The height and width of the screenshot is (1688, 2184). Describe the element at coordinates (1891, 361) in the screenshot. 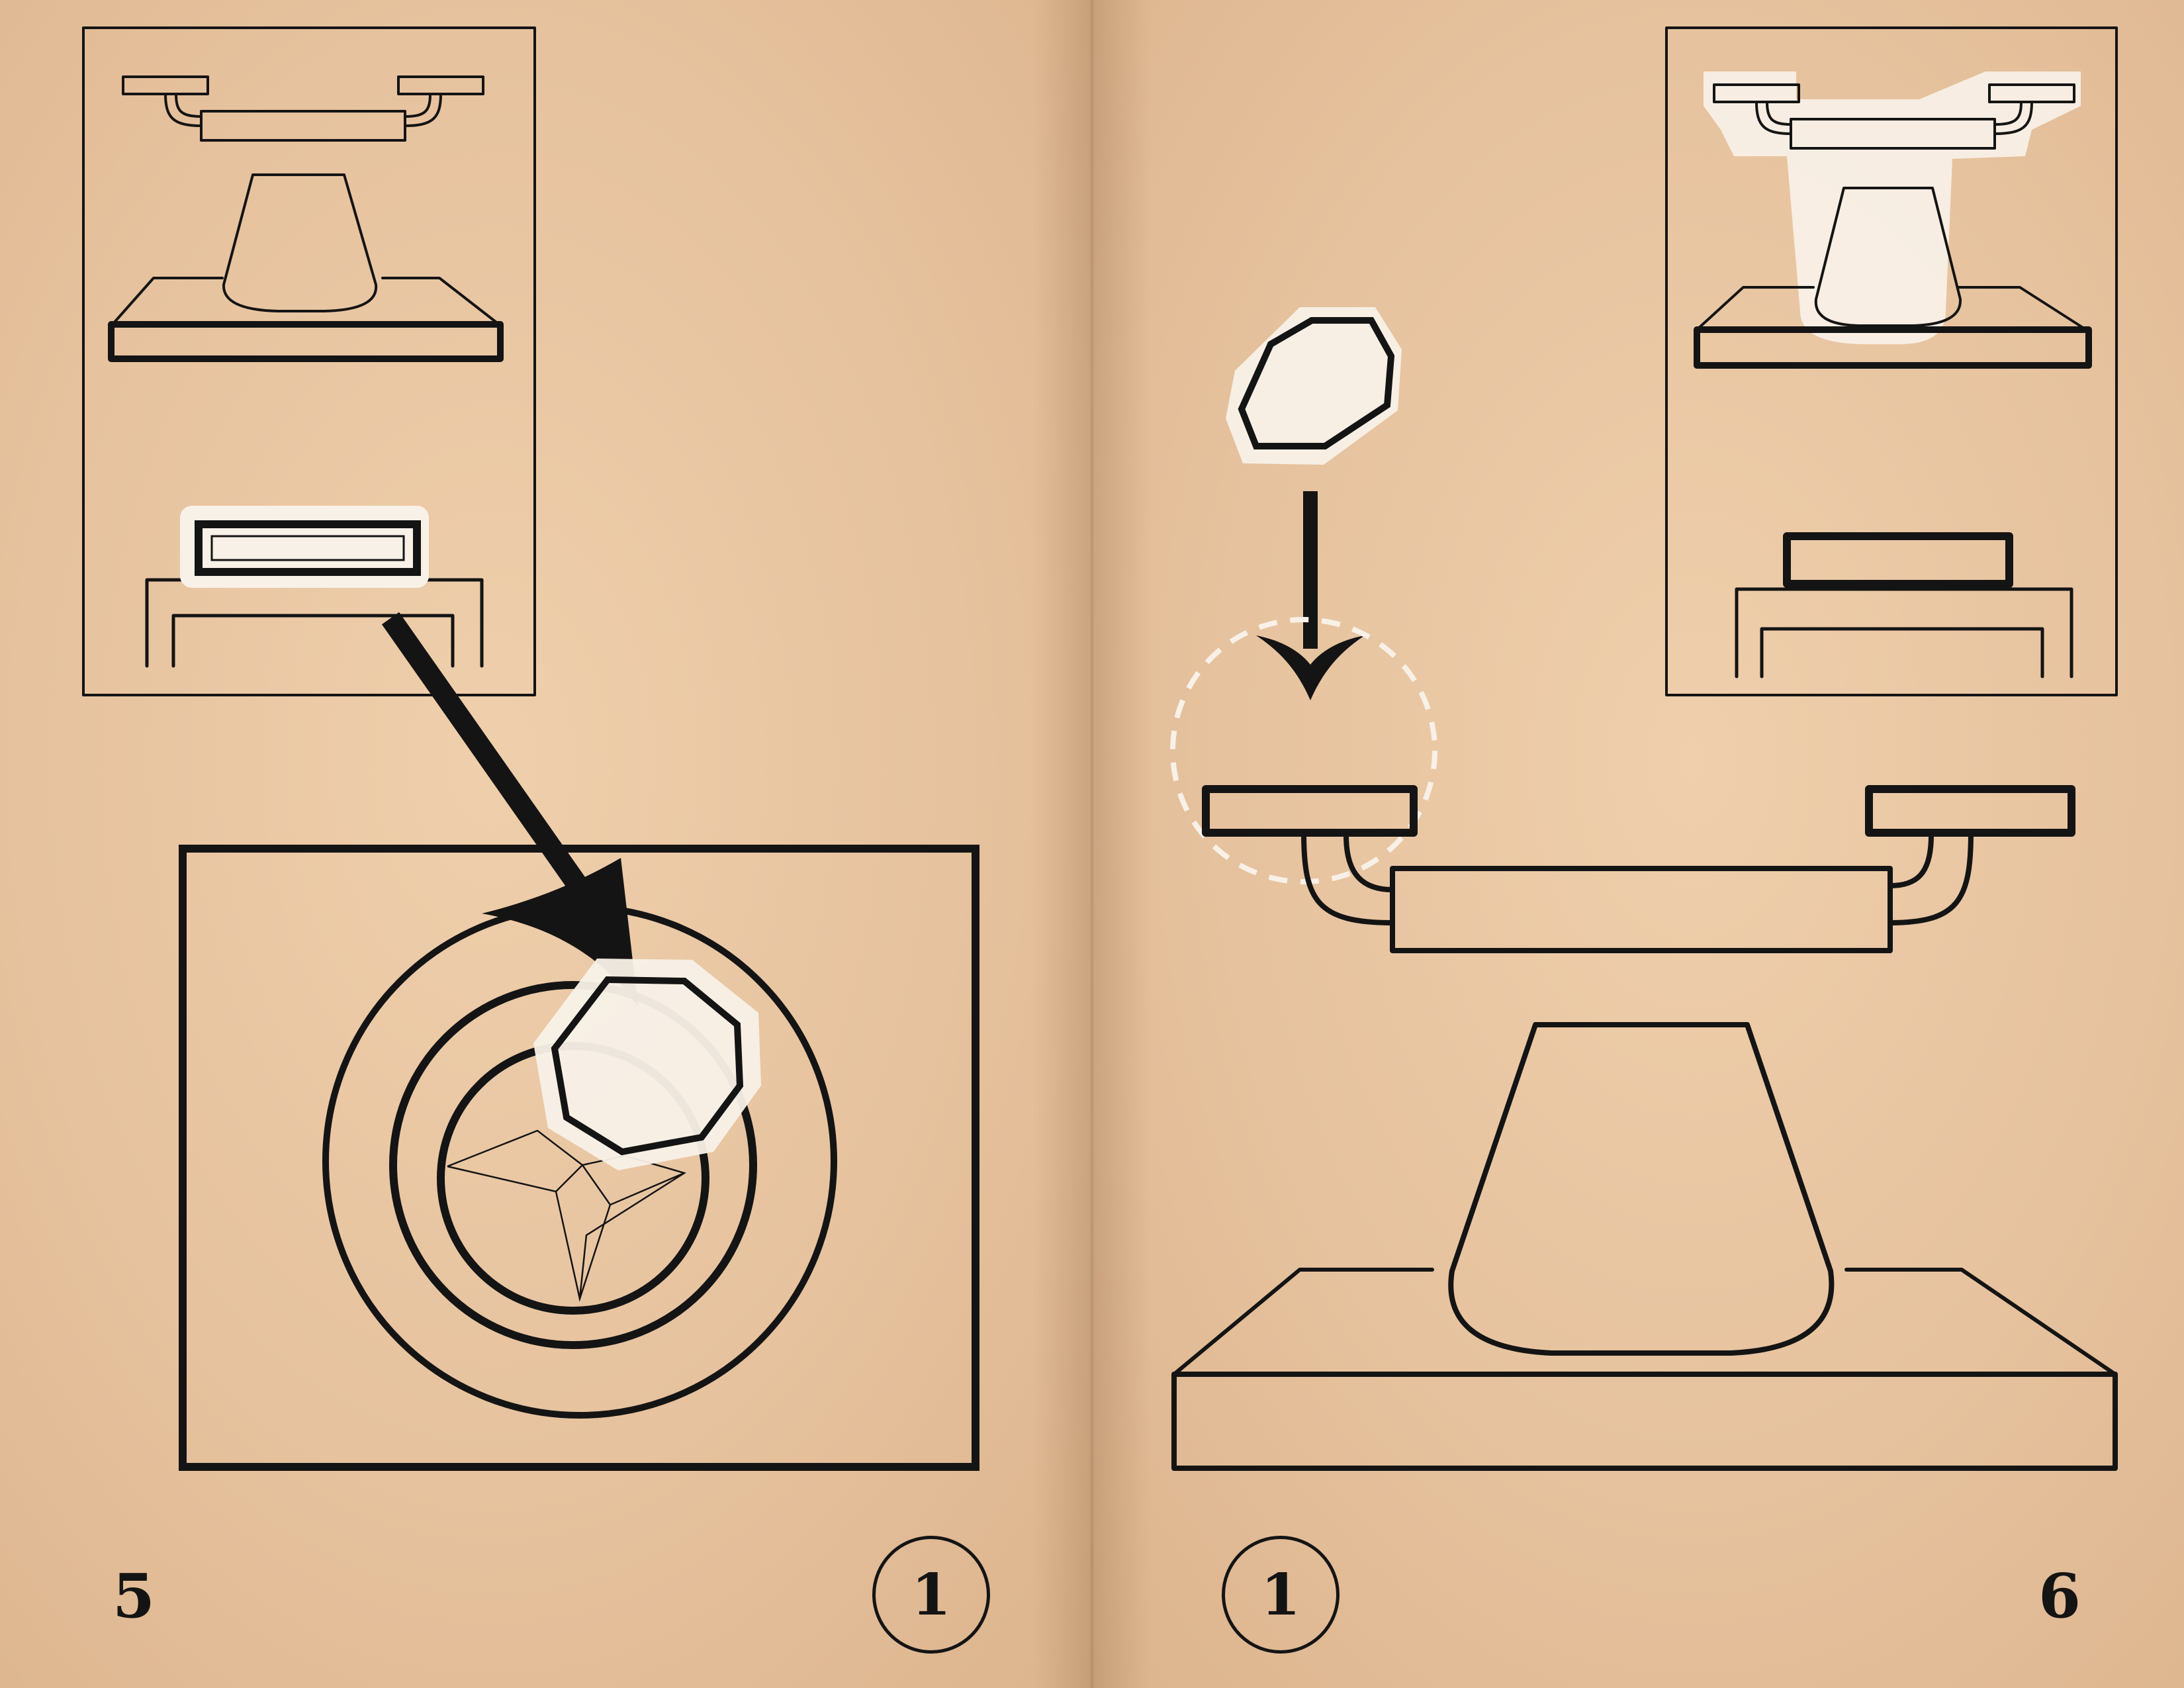

I see `right-overview-inset` at that location.